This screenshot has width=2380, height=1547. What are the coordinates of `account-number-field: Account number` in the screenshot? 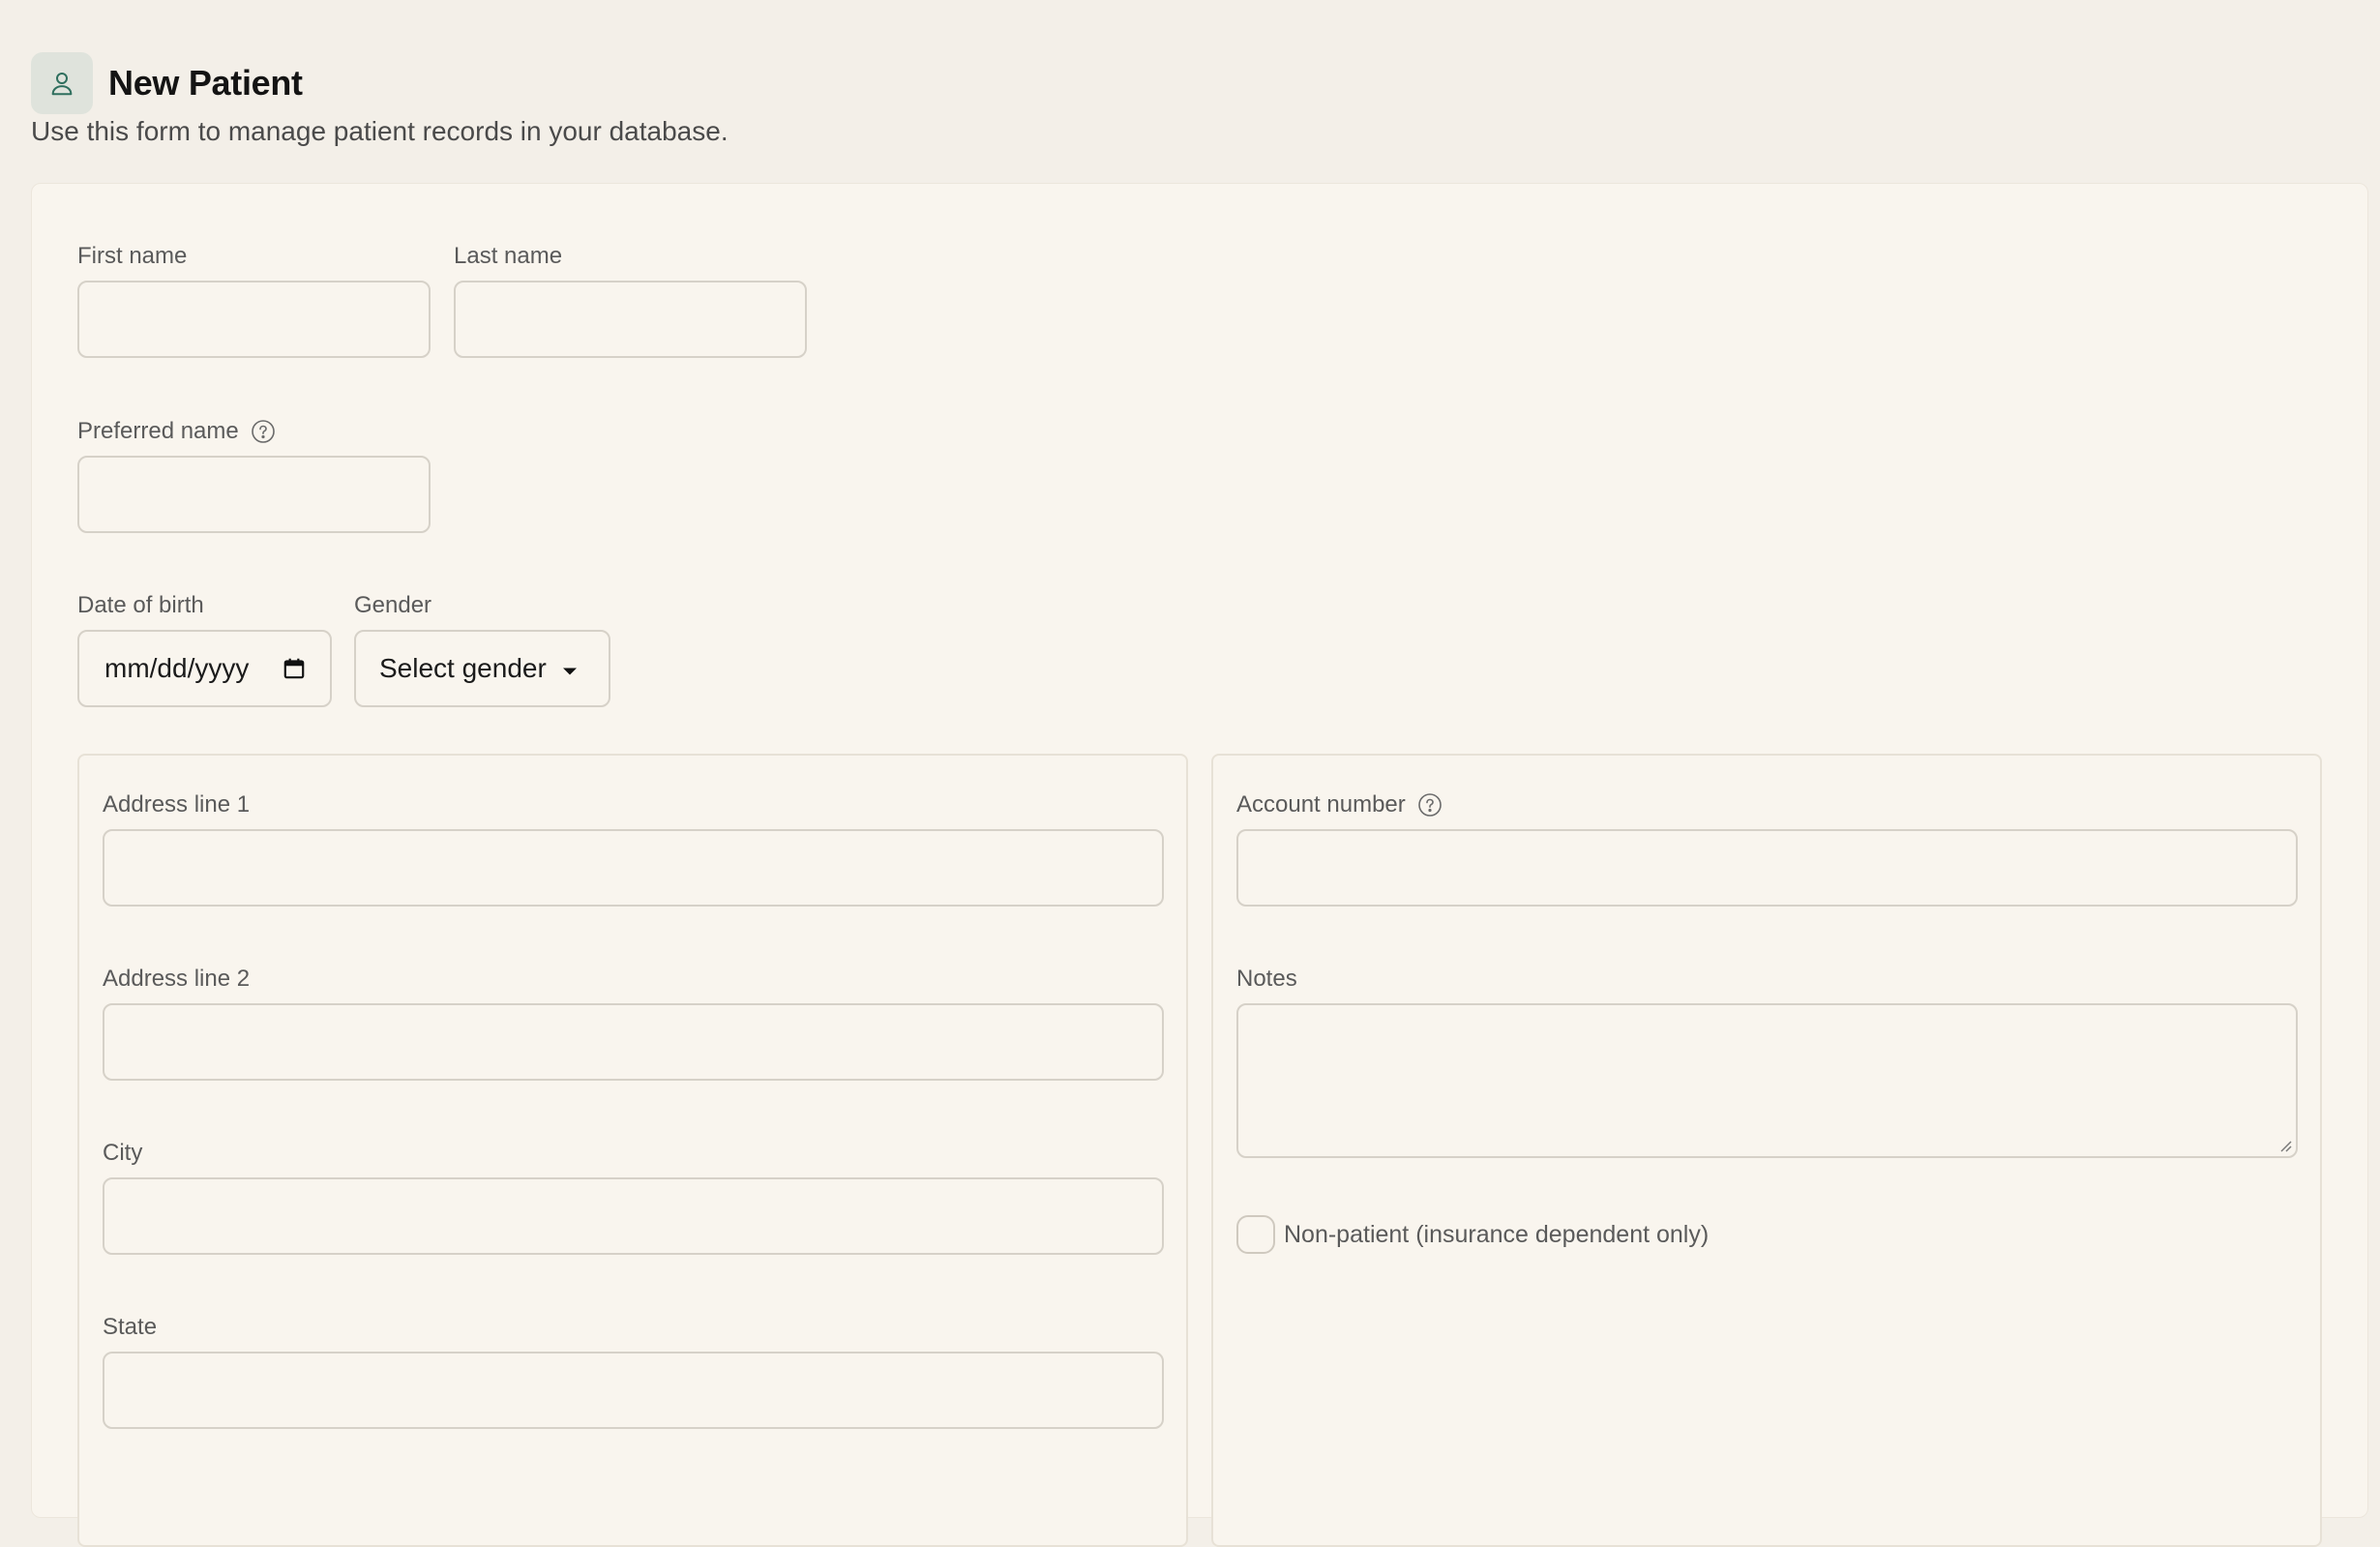 It's located at (1340, 805).